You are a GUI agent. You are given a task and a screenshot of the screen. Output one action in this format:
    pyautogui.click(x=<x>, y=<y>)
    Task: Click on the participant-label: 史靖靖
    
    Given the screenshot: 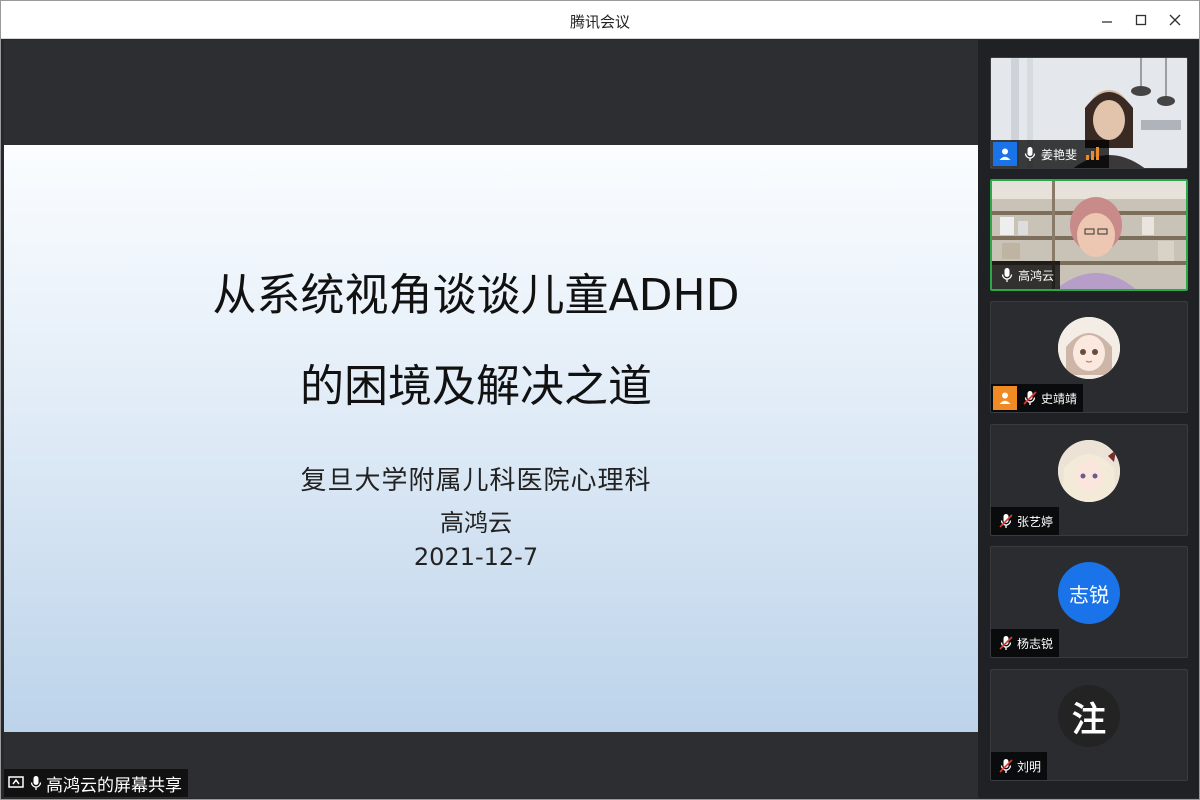 What is the action you would take?
    pyautogui.click(x=1037, y=398)
    